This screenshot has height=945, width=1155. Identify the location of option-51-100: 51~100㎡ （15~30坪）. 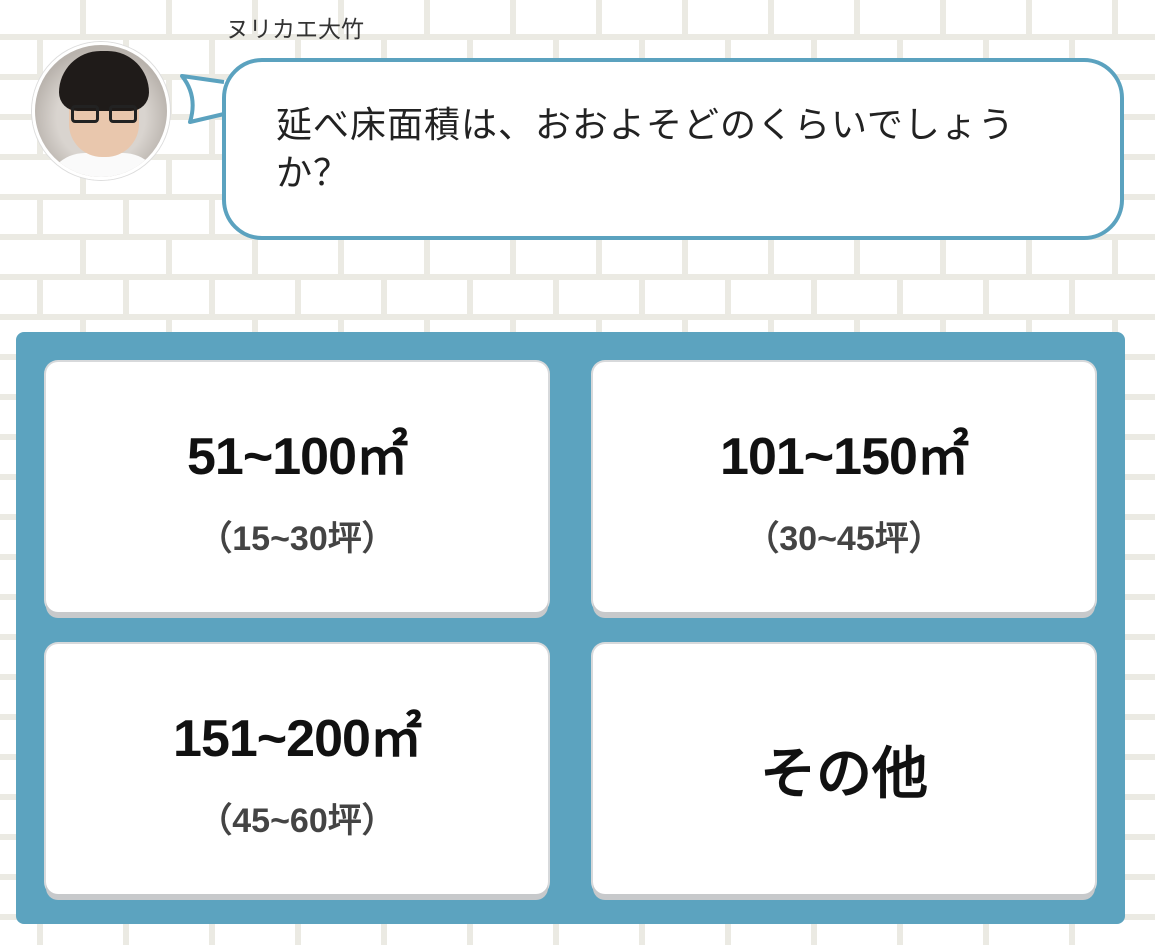
(297, 487).